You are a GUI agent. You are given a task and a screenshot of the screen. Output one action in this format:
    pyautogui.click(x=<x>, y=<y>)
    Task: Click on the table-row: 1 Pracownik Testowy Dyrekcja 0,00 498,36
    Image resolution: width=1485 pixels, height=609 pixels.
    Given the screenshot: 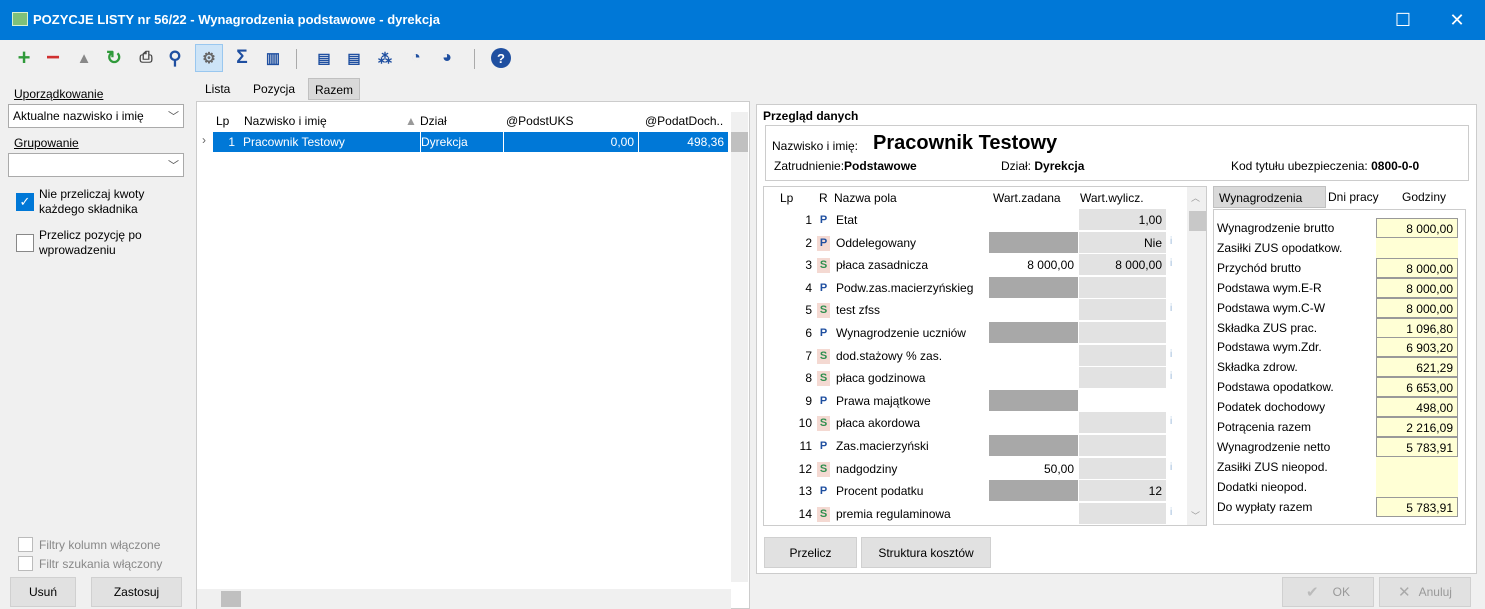 What is the action you would take?
    pyautogui.click(x=470, y=143)
    